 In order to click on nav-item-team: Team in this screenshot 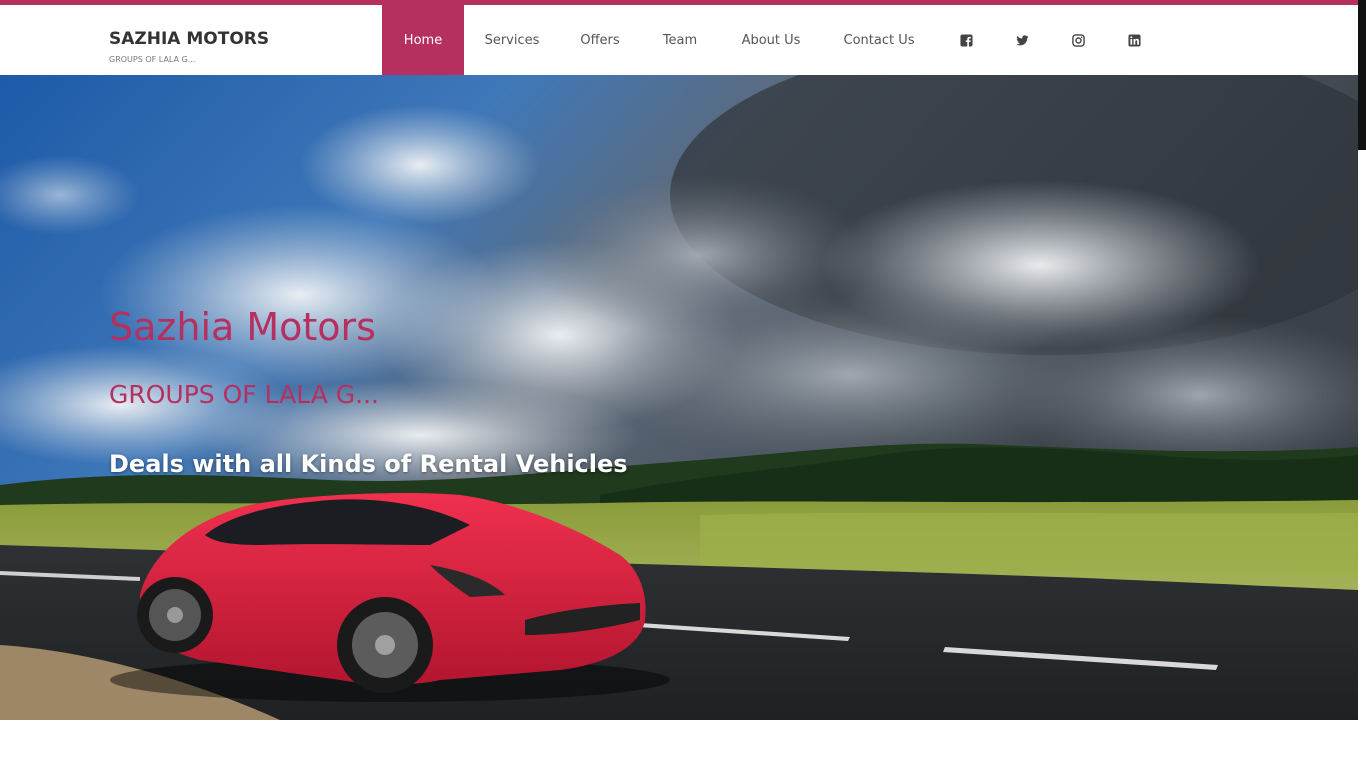, I will do `click(680, 40)`.